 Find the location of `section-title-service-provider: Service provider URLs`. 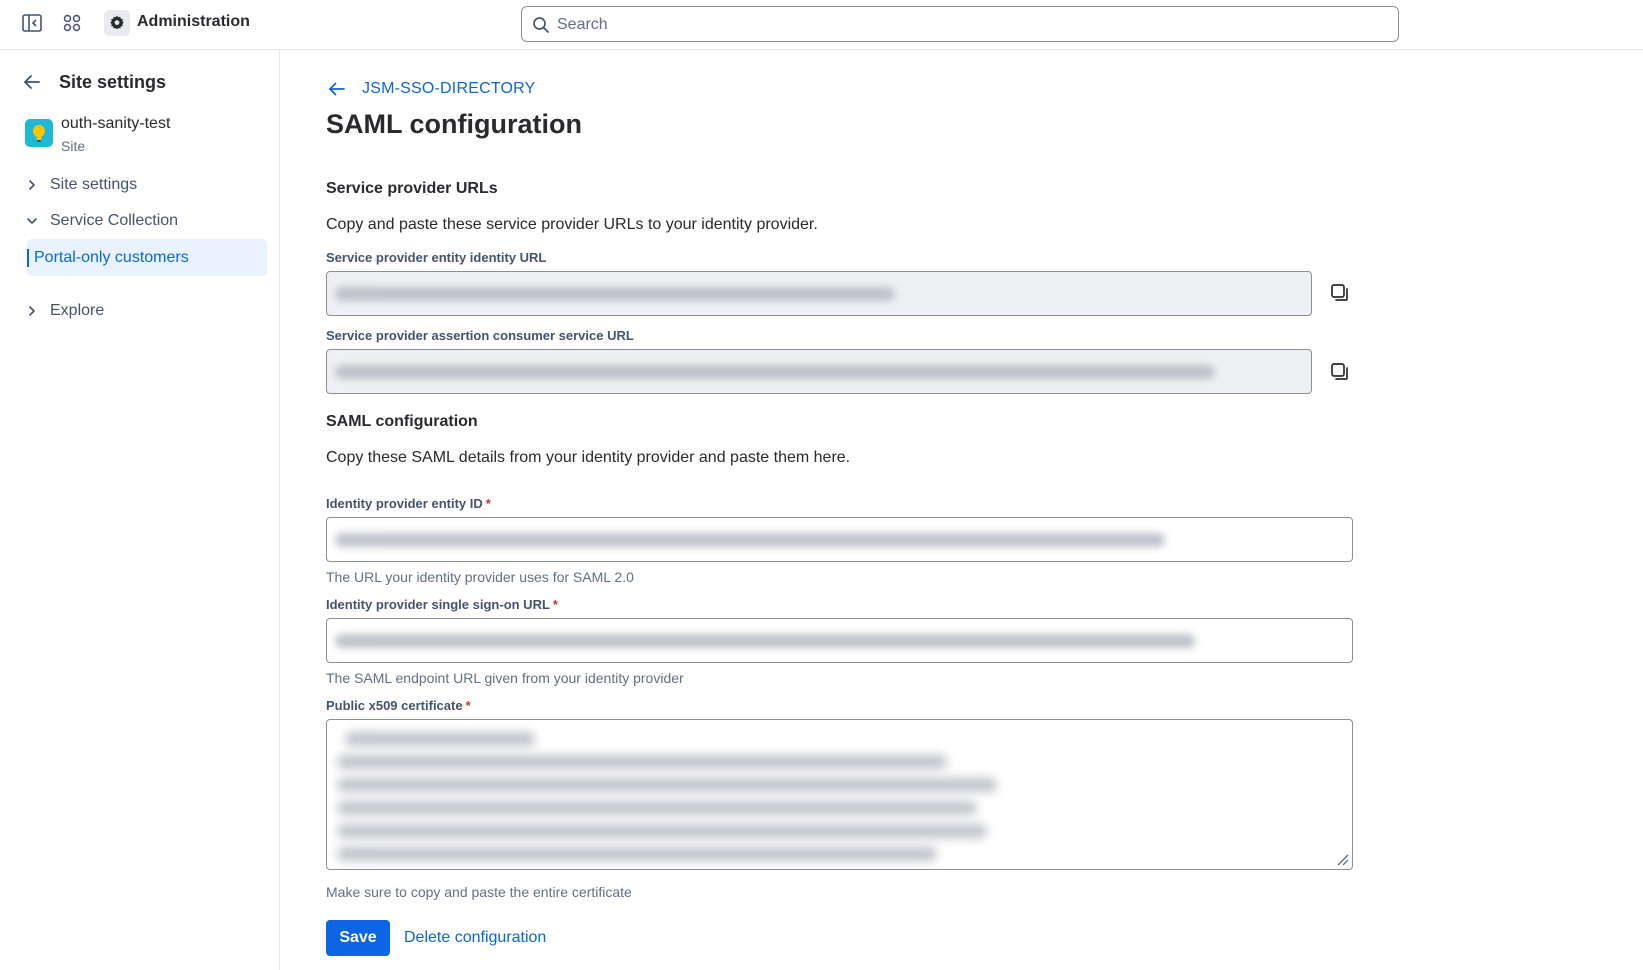

section-title-service-provider: Service provider URLs is located at coordinates (412, 188).